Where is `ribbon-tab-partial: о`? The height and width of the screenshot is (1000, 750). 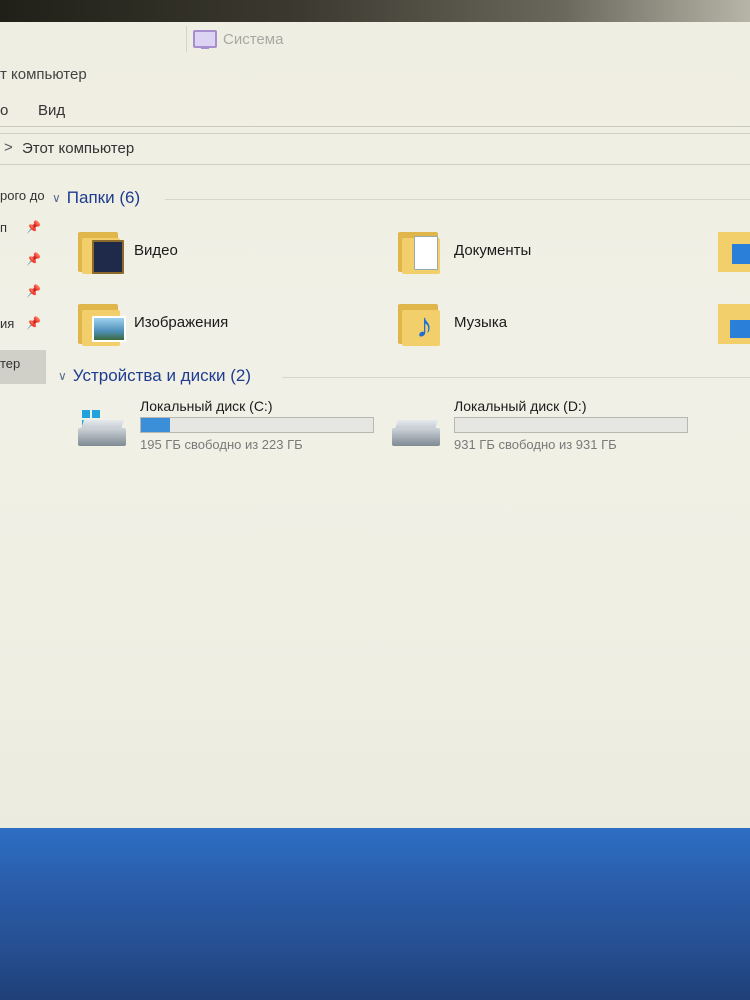 ribbon-tab-partial: о is located at coordinates (4, 110).